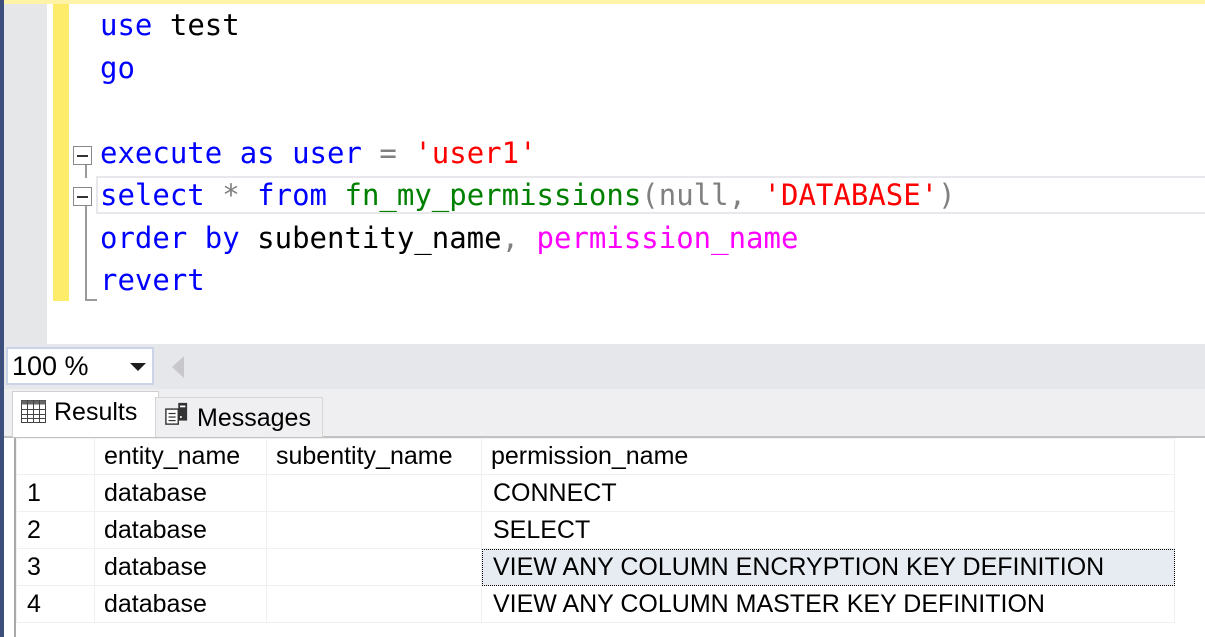 The height and width of the screenshot is (637, 1205). Describe the element at coordinates (693, 195) in the screenshot. I see `code-token: null` at that location.